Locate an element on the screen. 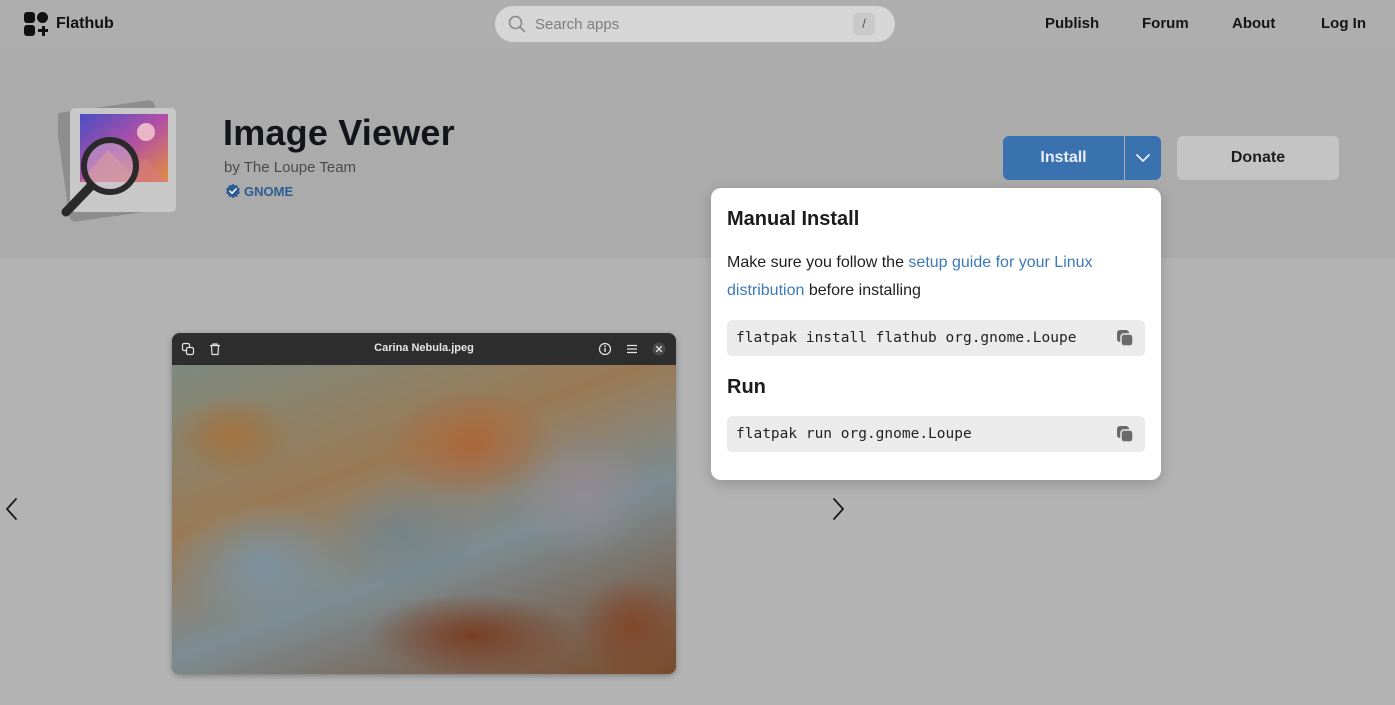  search-shortcut-hint: / is located at coordinates (864, 24).